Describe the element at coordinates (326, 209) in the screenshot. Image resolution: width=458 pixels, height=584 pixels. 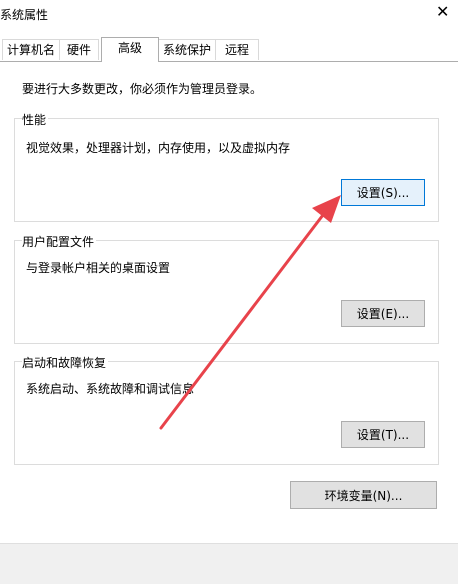
I see `arrow-head` at that location.